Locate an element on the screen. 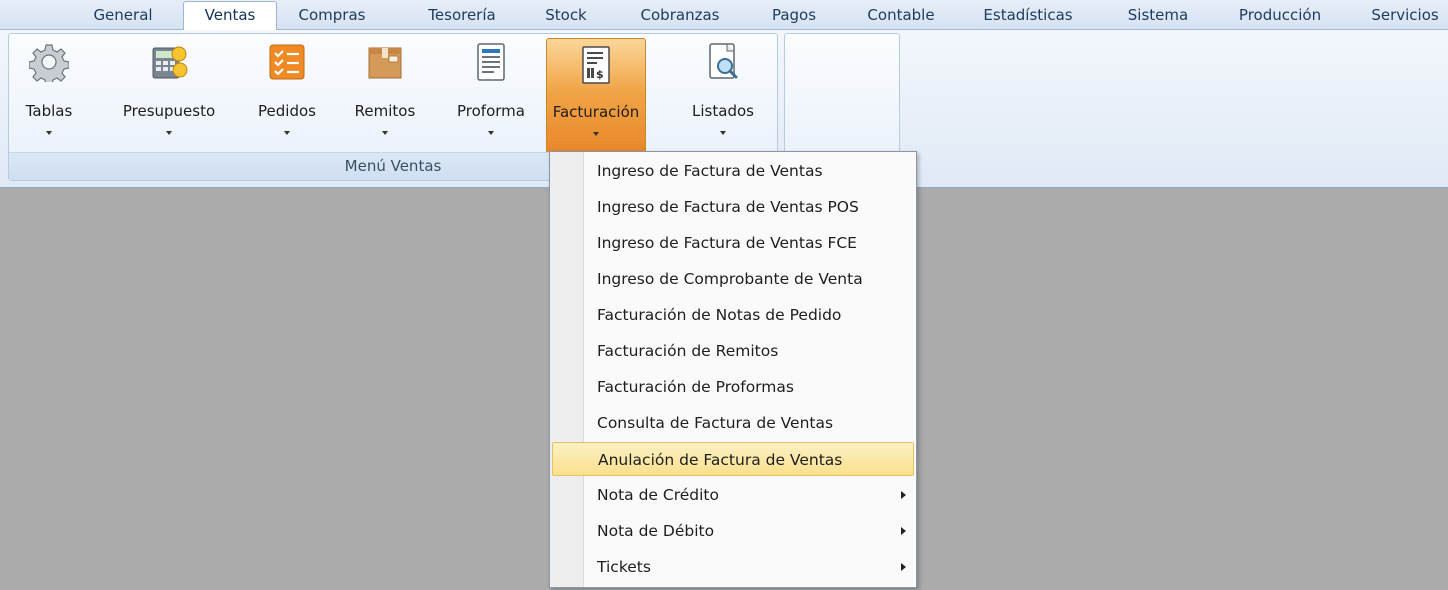  menu-item-facturacion-proformas: Facturación de Proformas is located at coordinates (733, 387).